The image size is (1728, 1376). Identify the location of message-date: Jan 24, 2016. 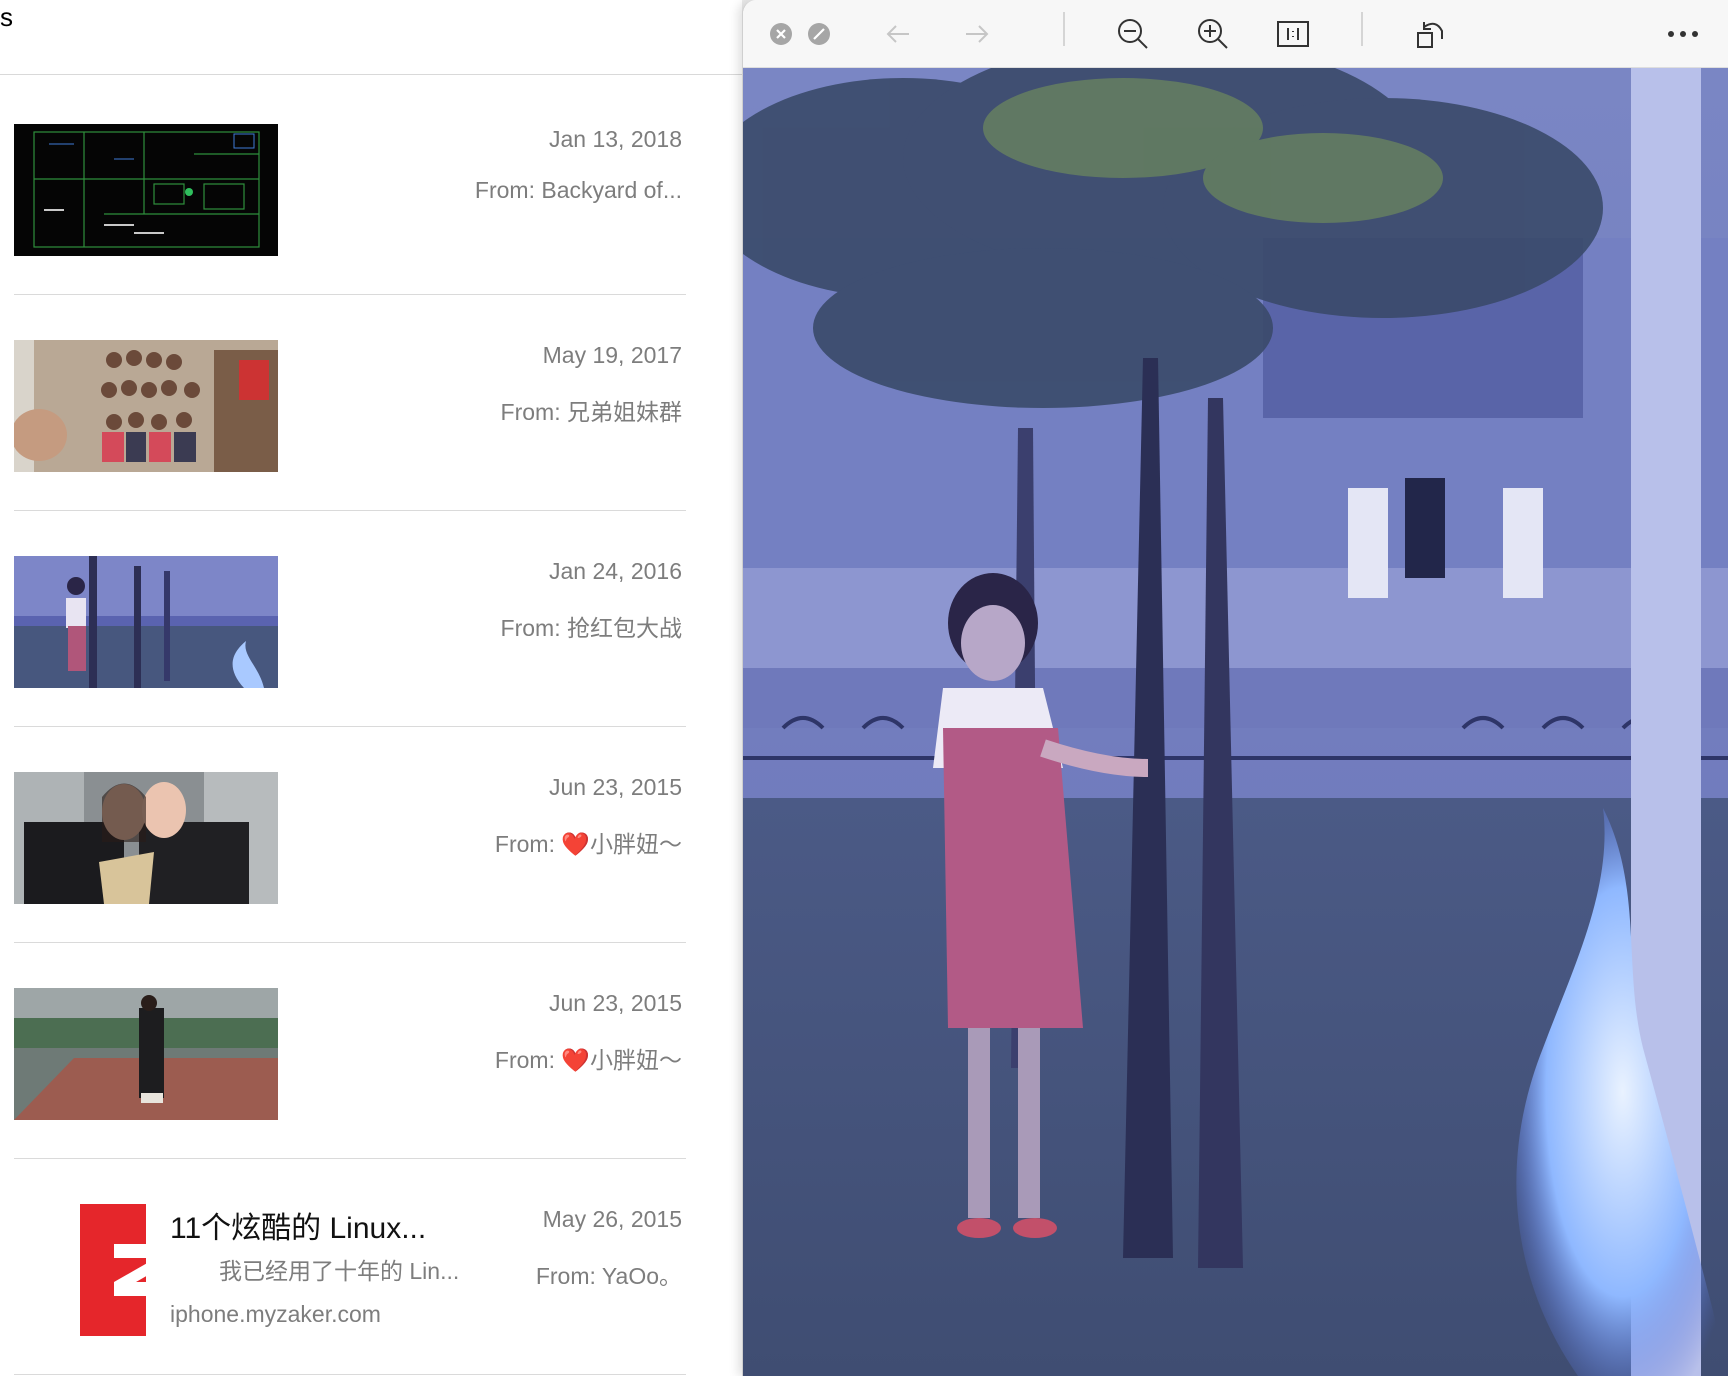
(615, 571).